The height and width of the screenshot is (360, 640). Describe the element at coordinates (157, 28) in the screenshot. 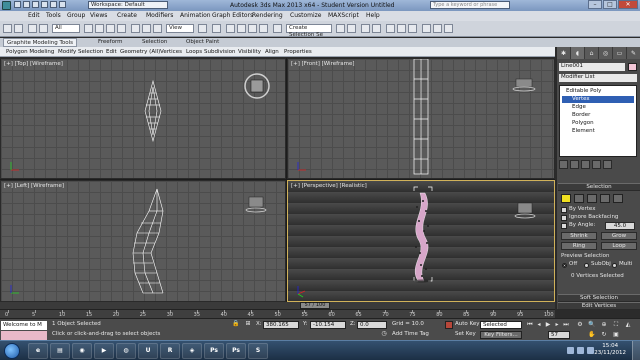

I see `scale-icon` at that location.